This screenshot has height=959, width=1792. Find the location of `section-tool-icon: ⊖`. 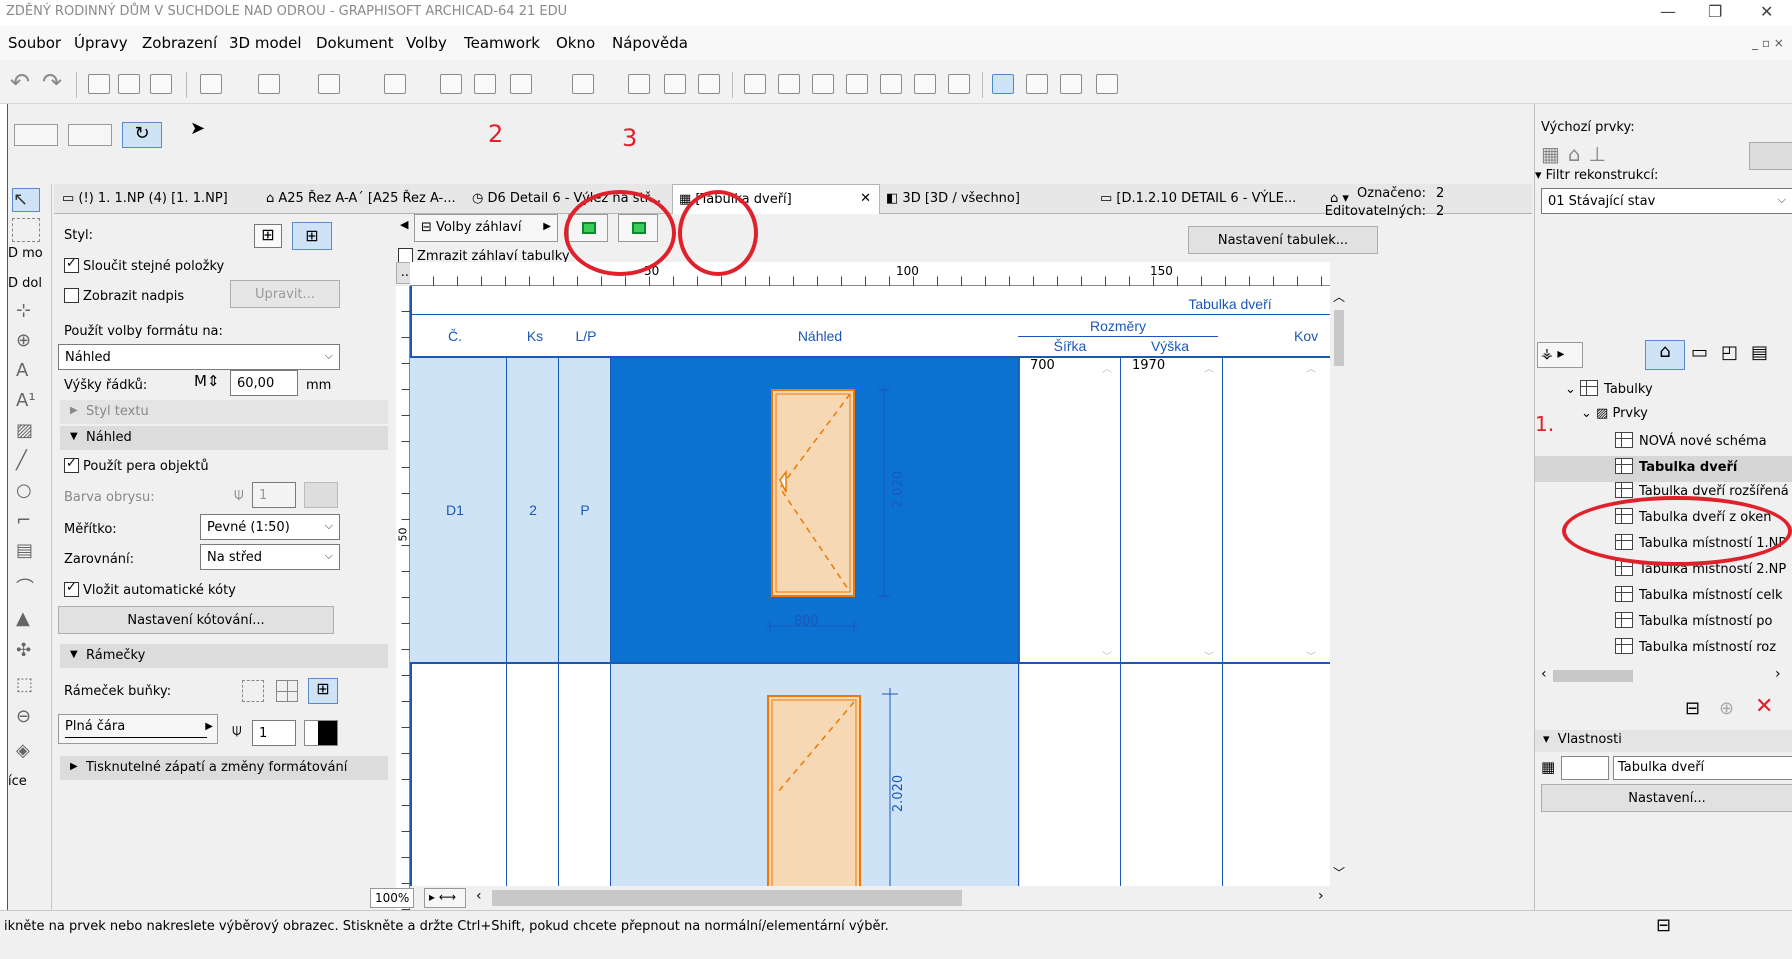

section-tool-icon: ⊖ is located at coordinates (30, 718).